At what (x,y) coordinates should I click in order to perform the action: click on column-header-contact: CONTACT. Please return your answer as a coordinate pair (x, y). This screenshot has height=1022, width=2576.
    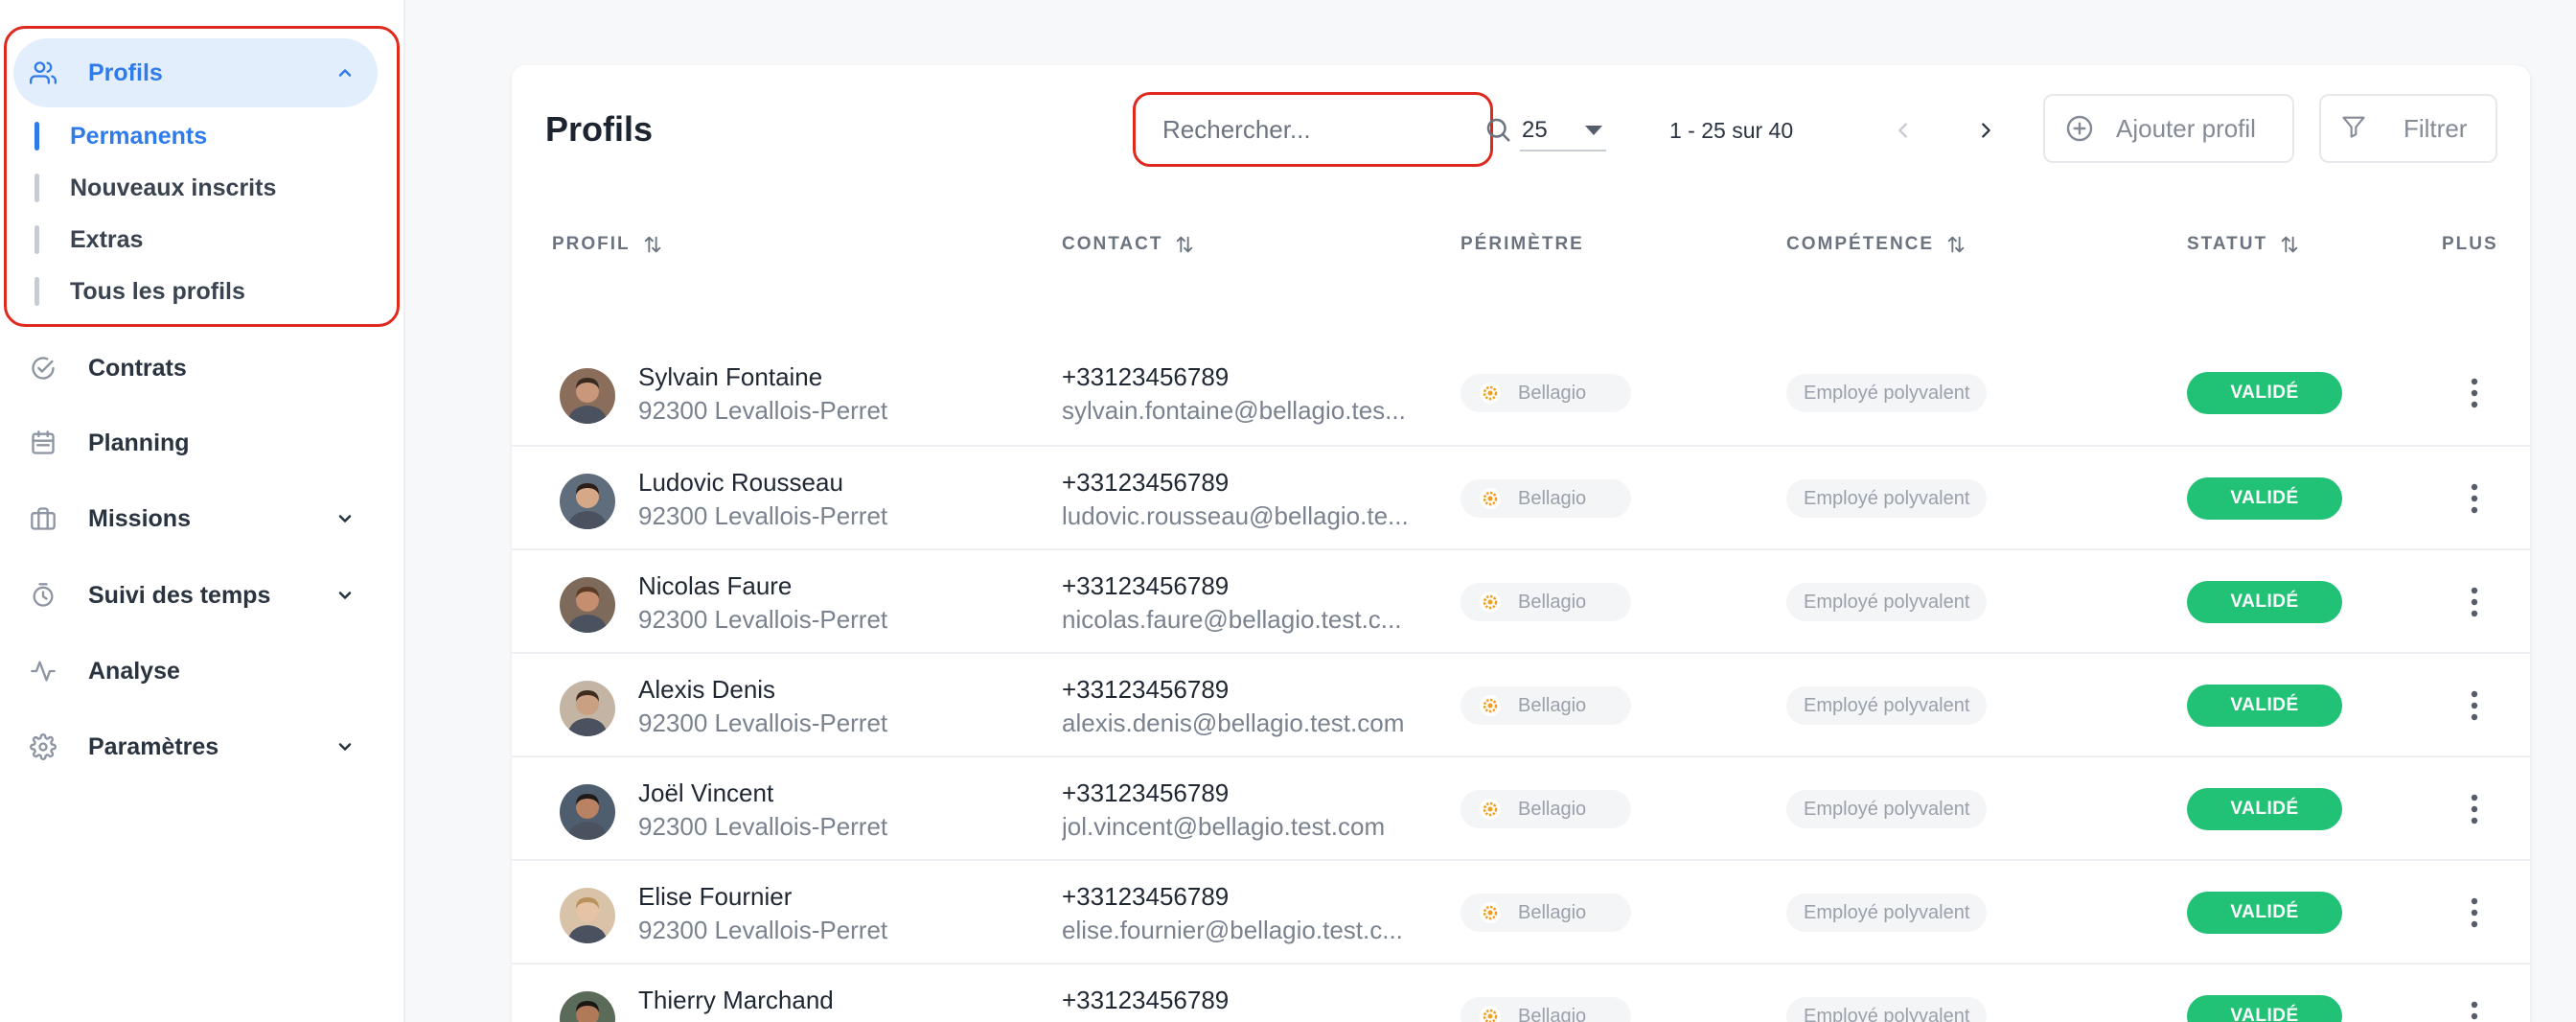
    Looking at the image, I should click on (1128, 244).